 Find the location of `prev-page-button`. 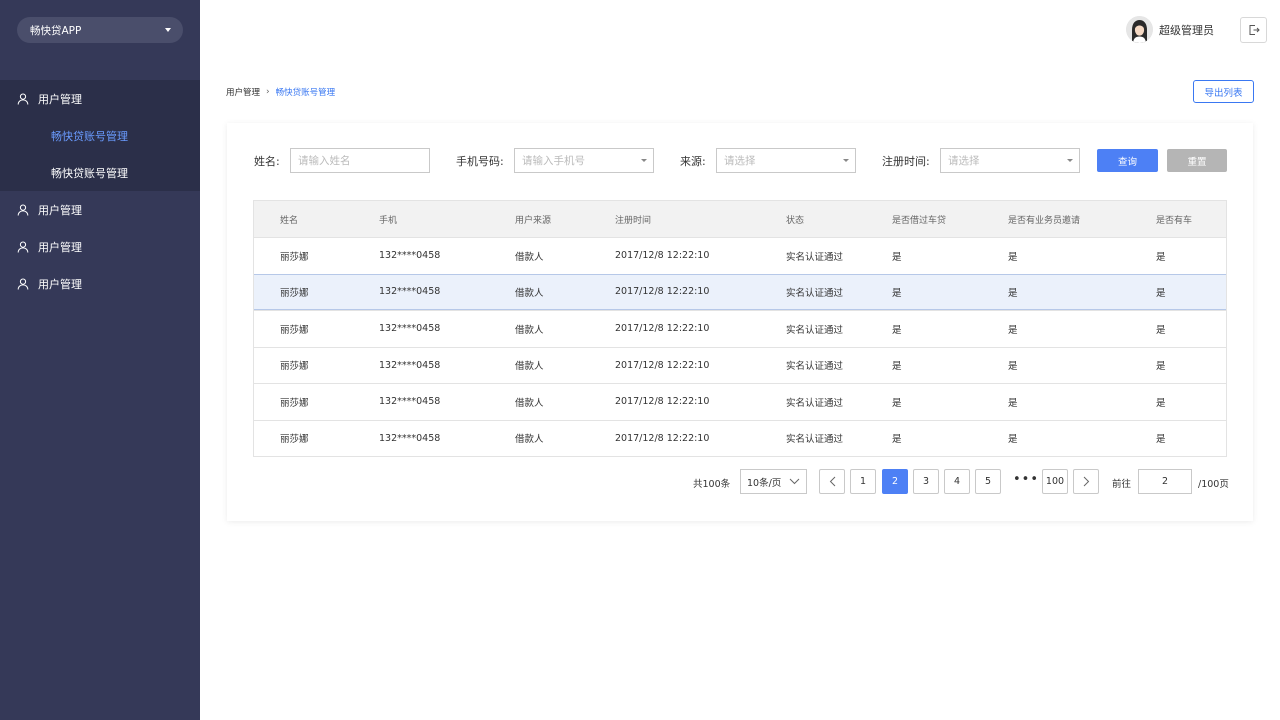

prev-page-button is located at coordinates (832, 481).